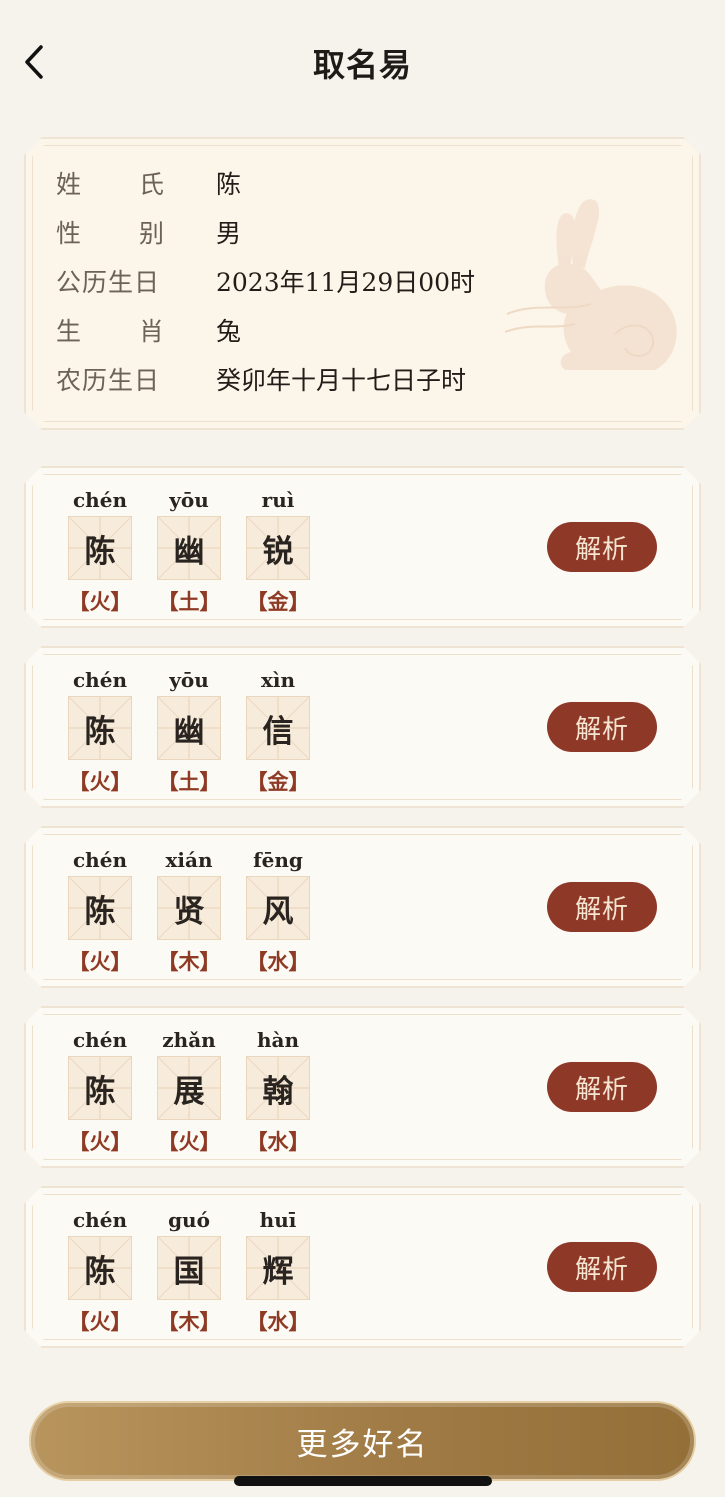  I want to click on name-char: xìn 信 【金】, so click(278, 731).